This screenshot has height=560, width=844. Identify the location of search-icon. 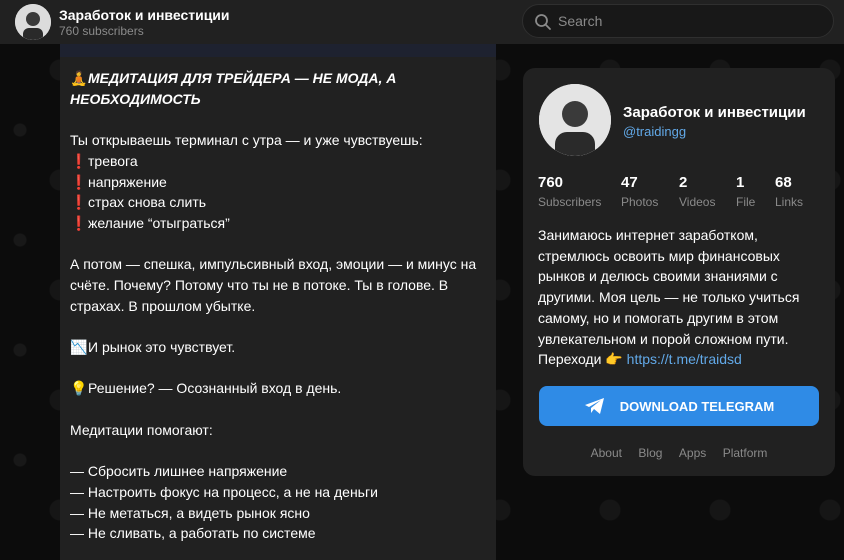
(543, 22).